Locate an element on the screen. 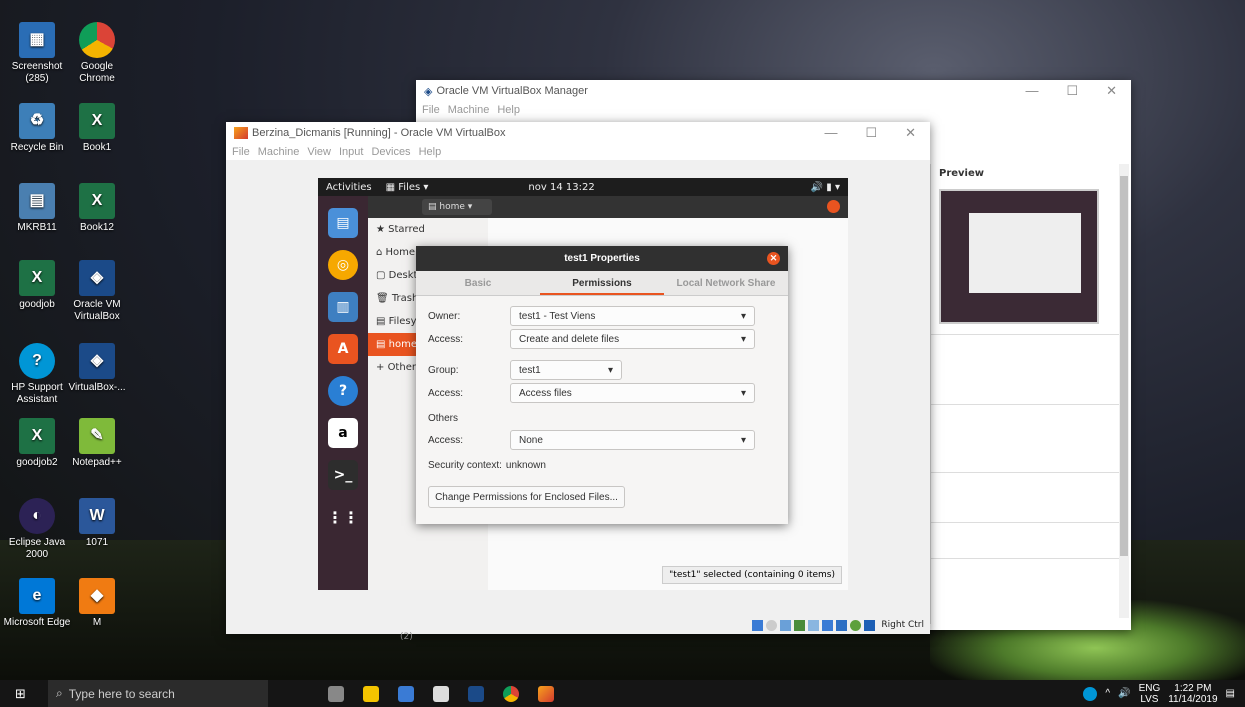 This screenshot has height=707, width=1245. cpu-icon is located at coordinates (856, 625).